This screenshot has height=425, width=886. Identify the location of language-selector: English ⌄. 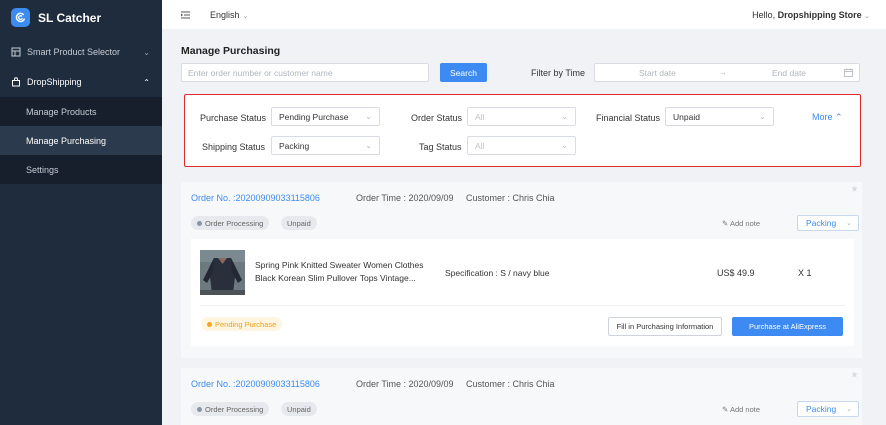
(229, 15).